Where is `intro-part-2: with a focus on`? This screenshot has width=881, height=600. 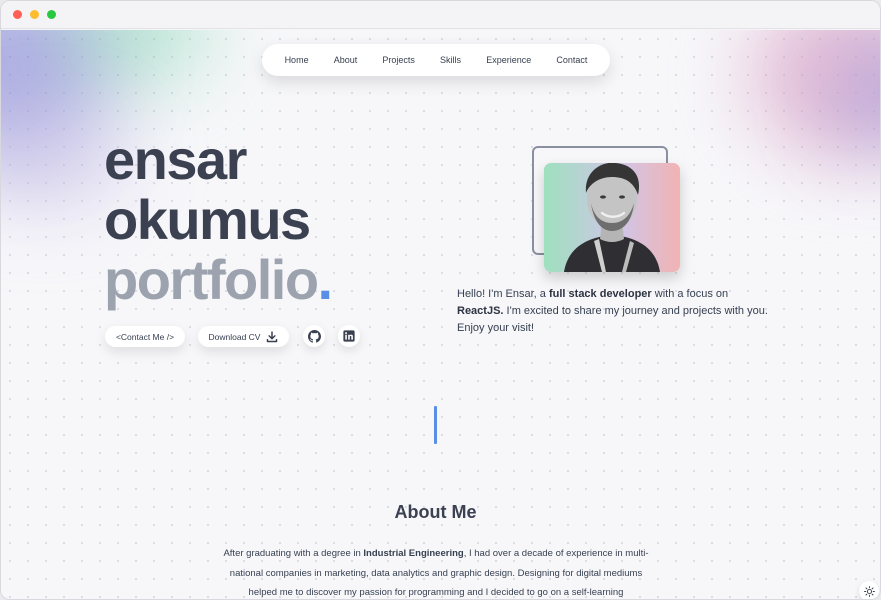
intro-part-2: with a focus on is located at coordinates (690, 294).